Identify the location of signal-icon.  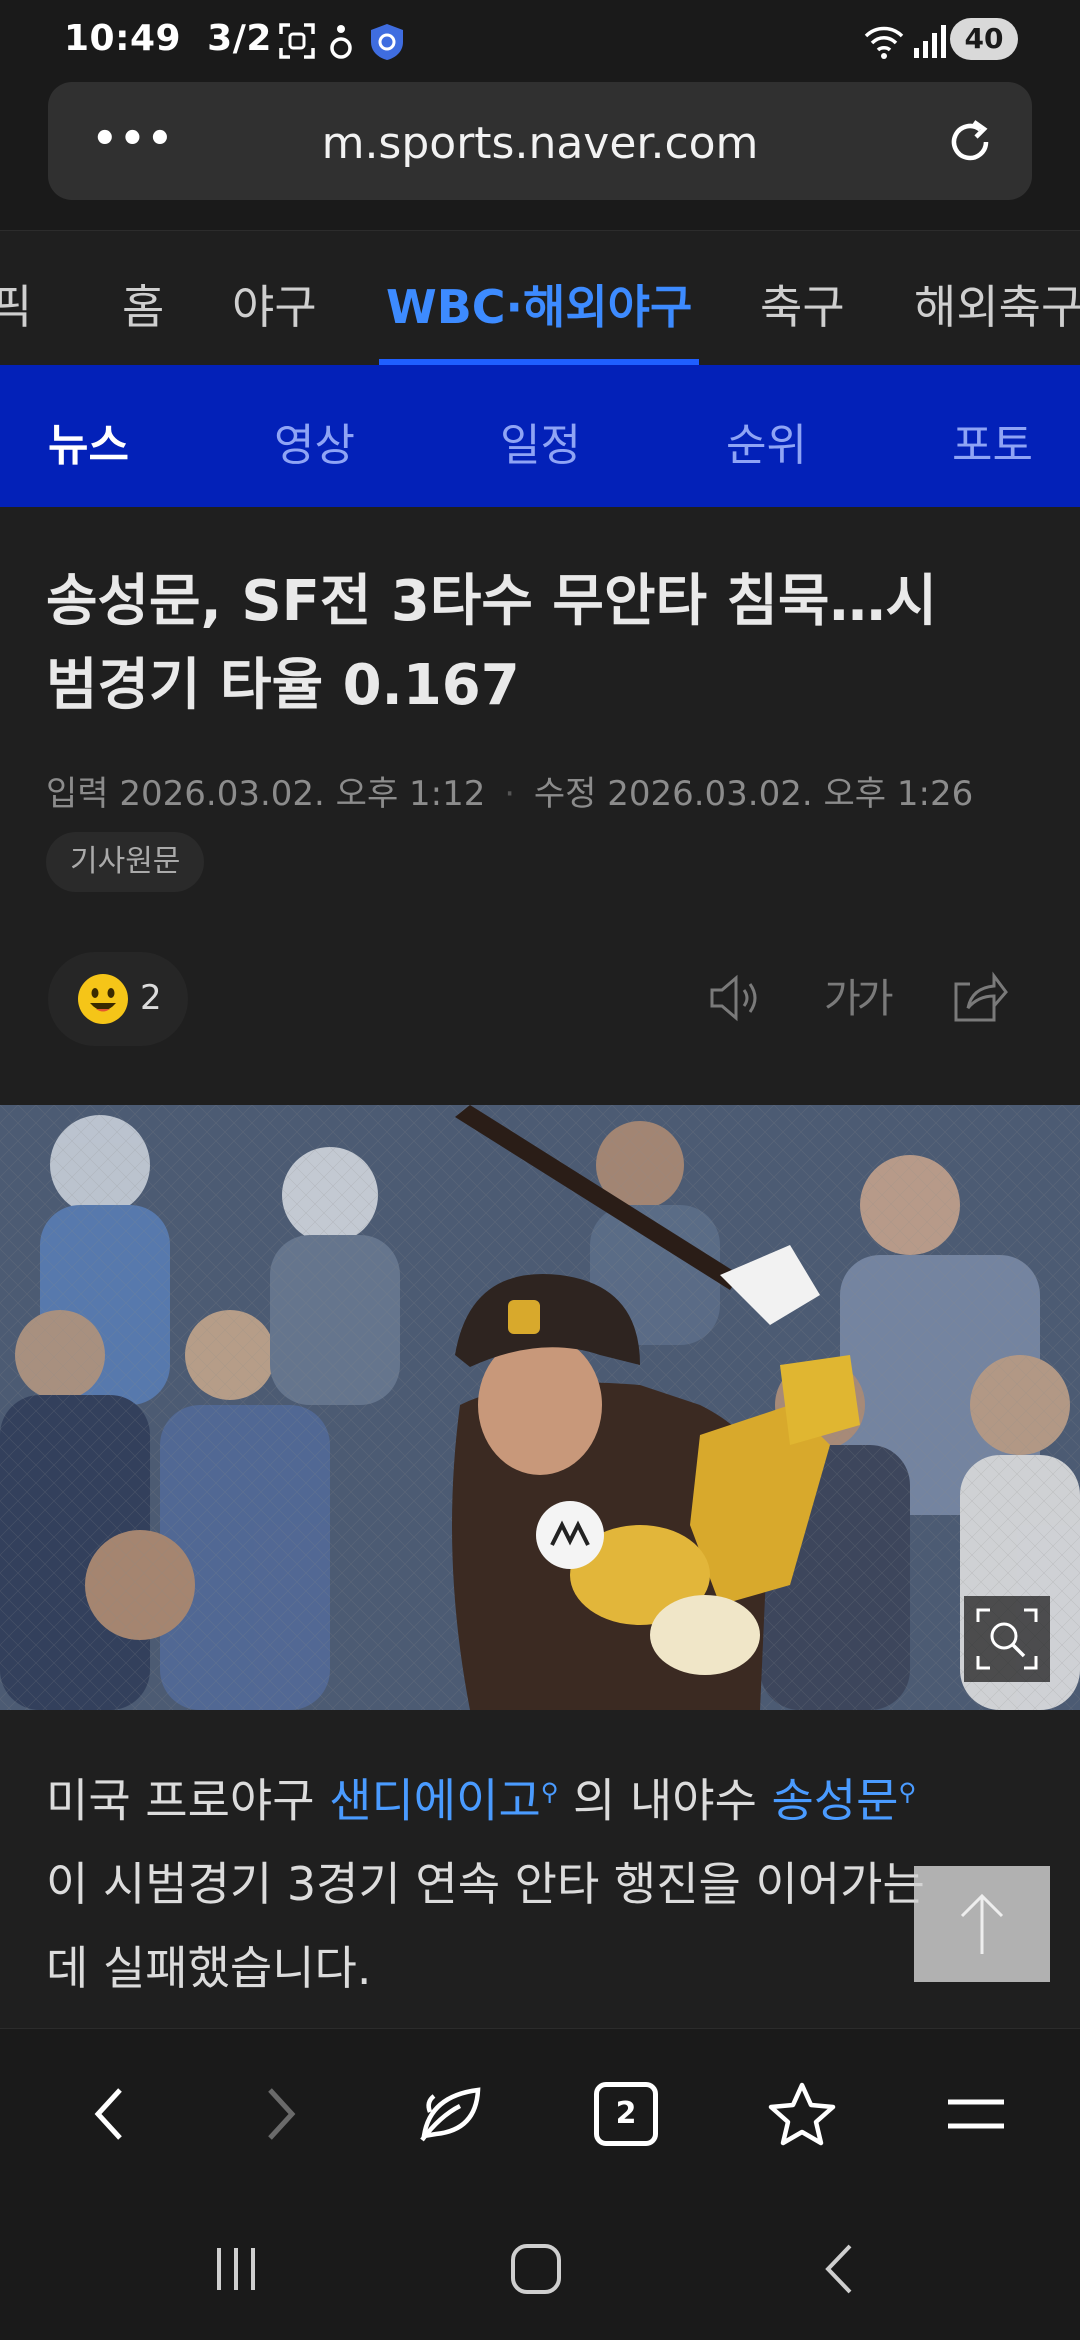
(930, 41).